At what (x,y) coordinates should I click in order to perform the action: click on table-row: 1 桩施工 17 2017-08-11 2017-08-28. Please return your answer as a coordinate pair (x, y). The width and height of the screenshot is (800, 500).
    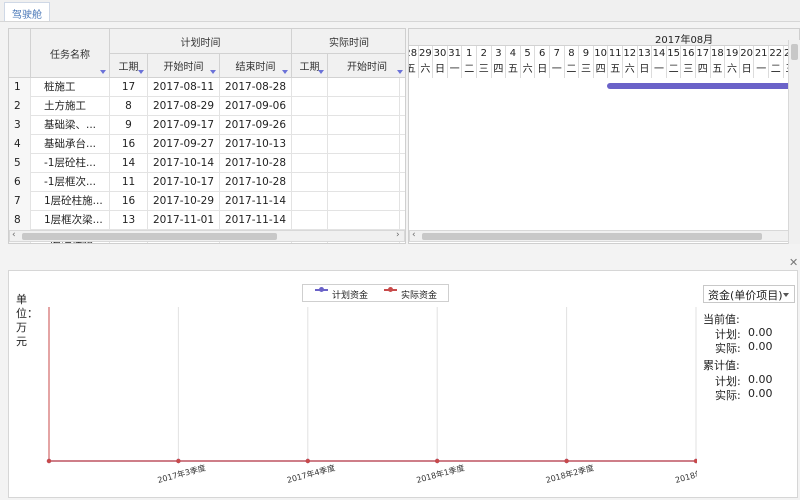
    Looking at the image, I should click on (207, 87).